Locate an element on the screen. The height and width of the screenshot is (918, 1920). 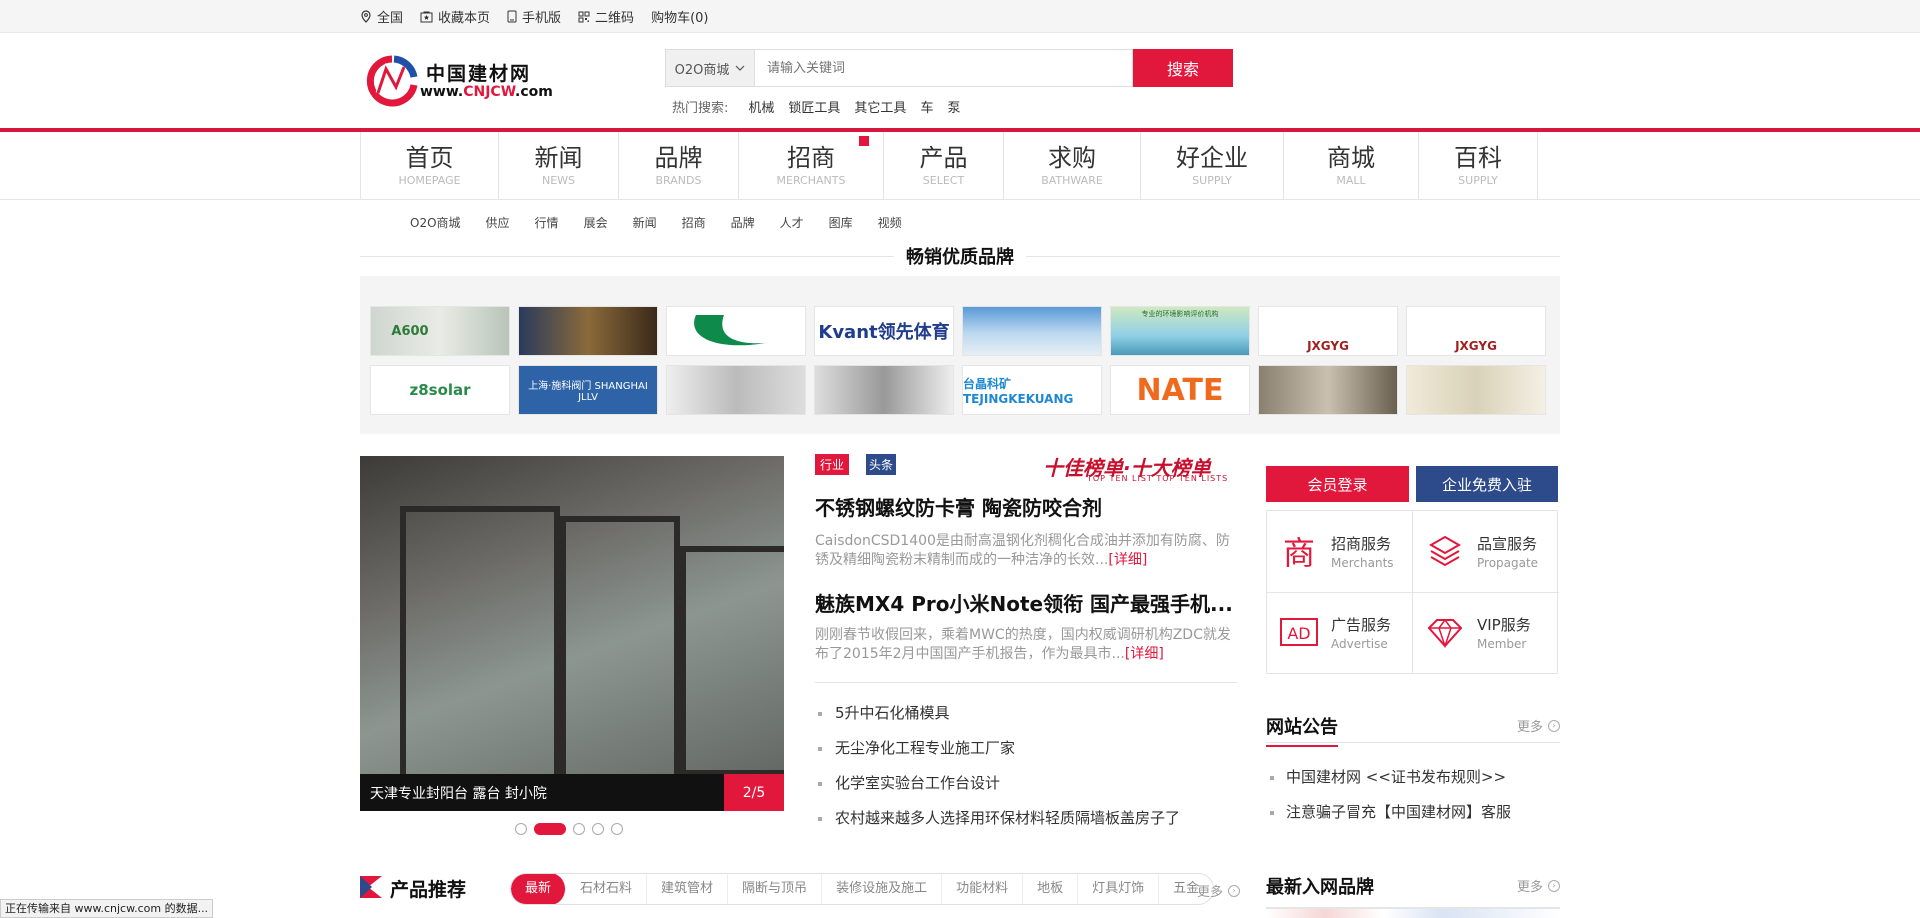
nav-item-companies: 好企业 SUPPLY is located at coordinates (1212, 165).